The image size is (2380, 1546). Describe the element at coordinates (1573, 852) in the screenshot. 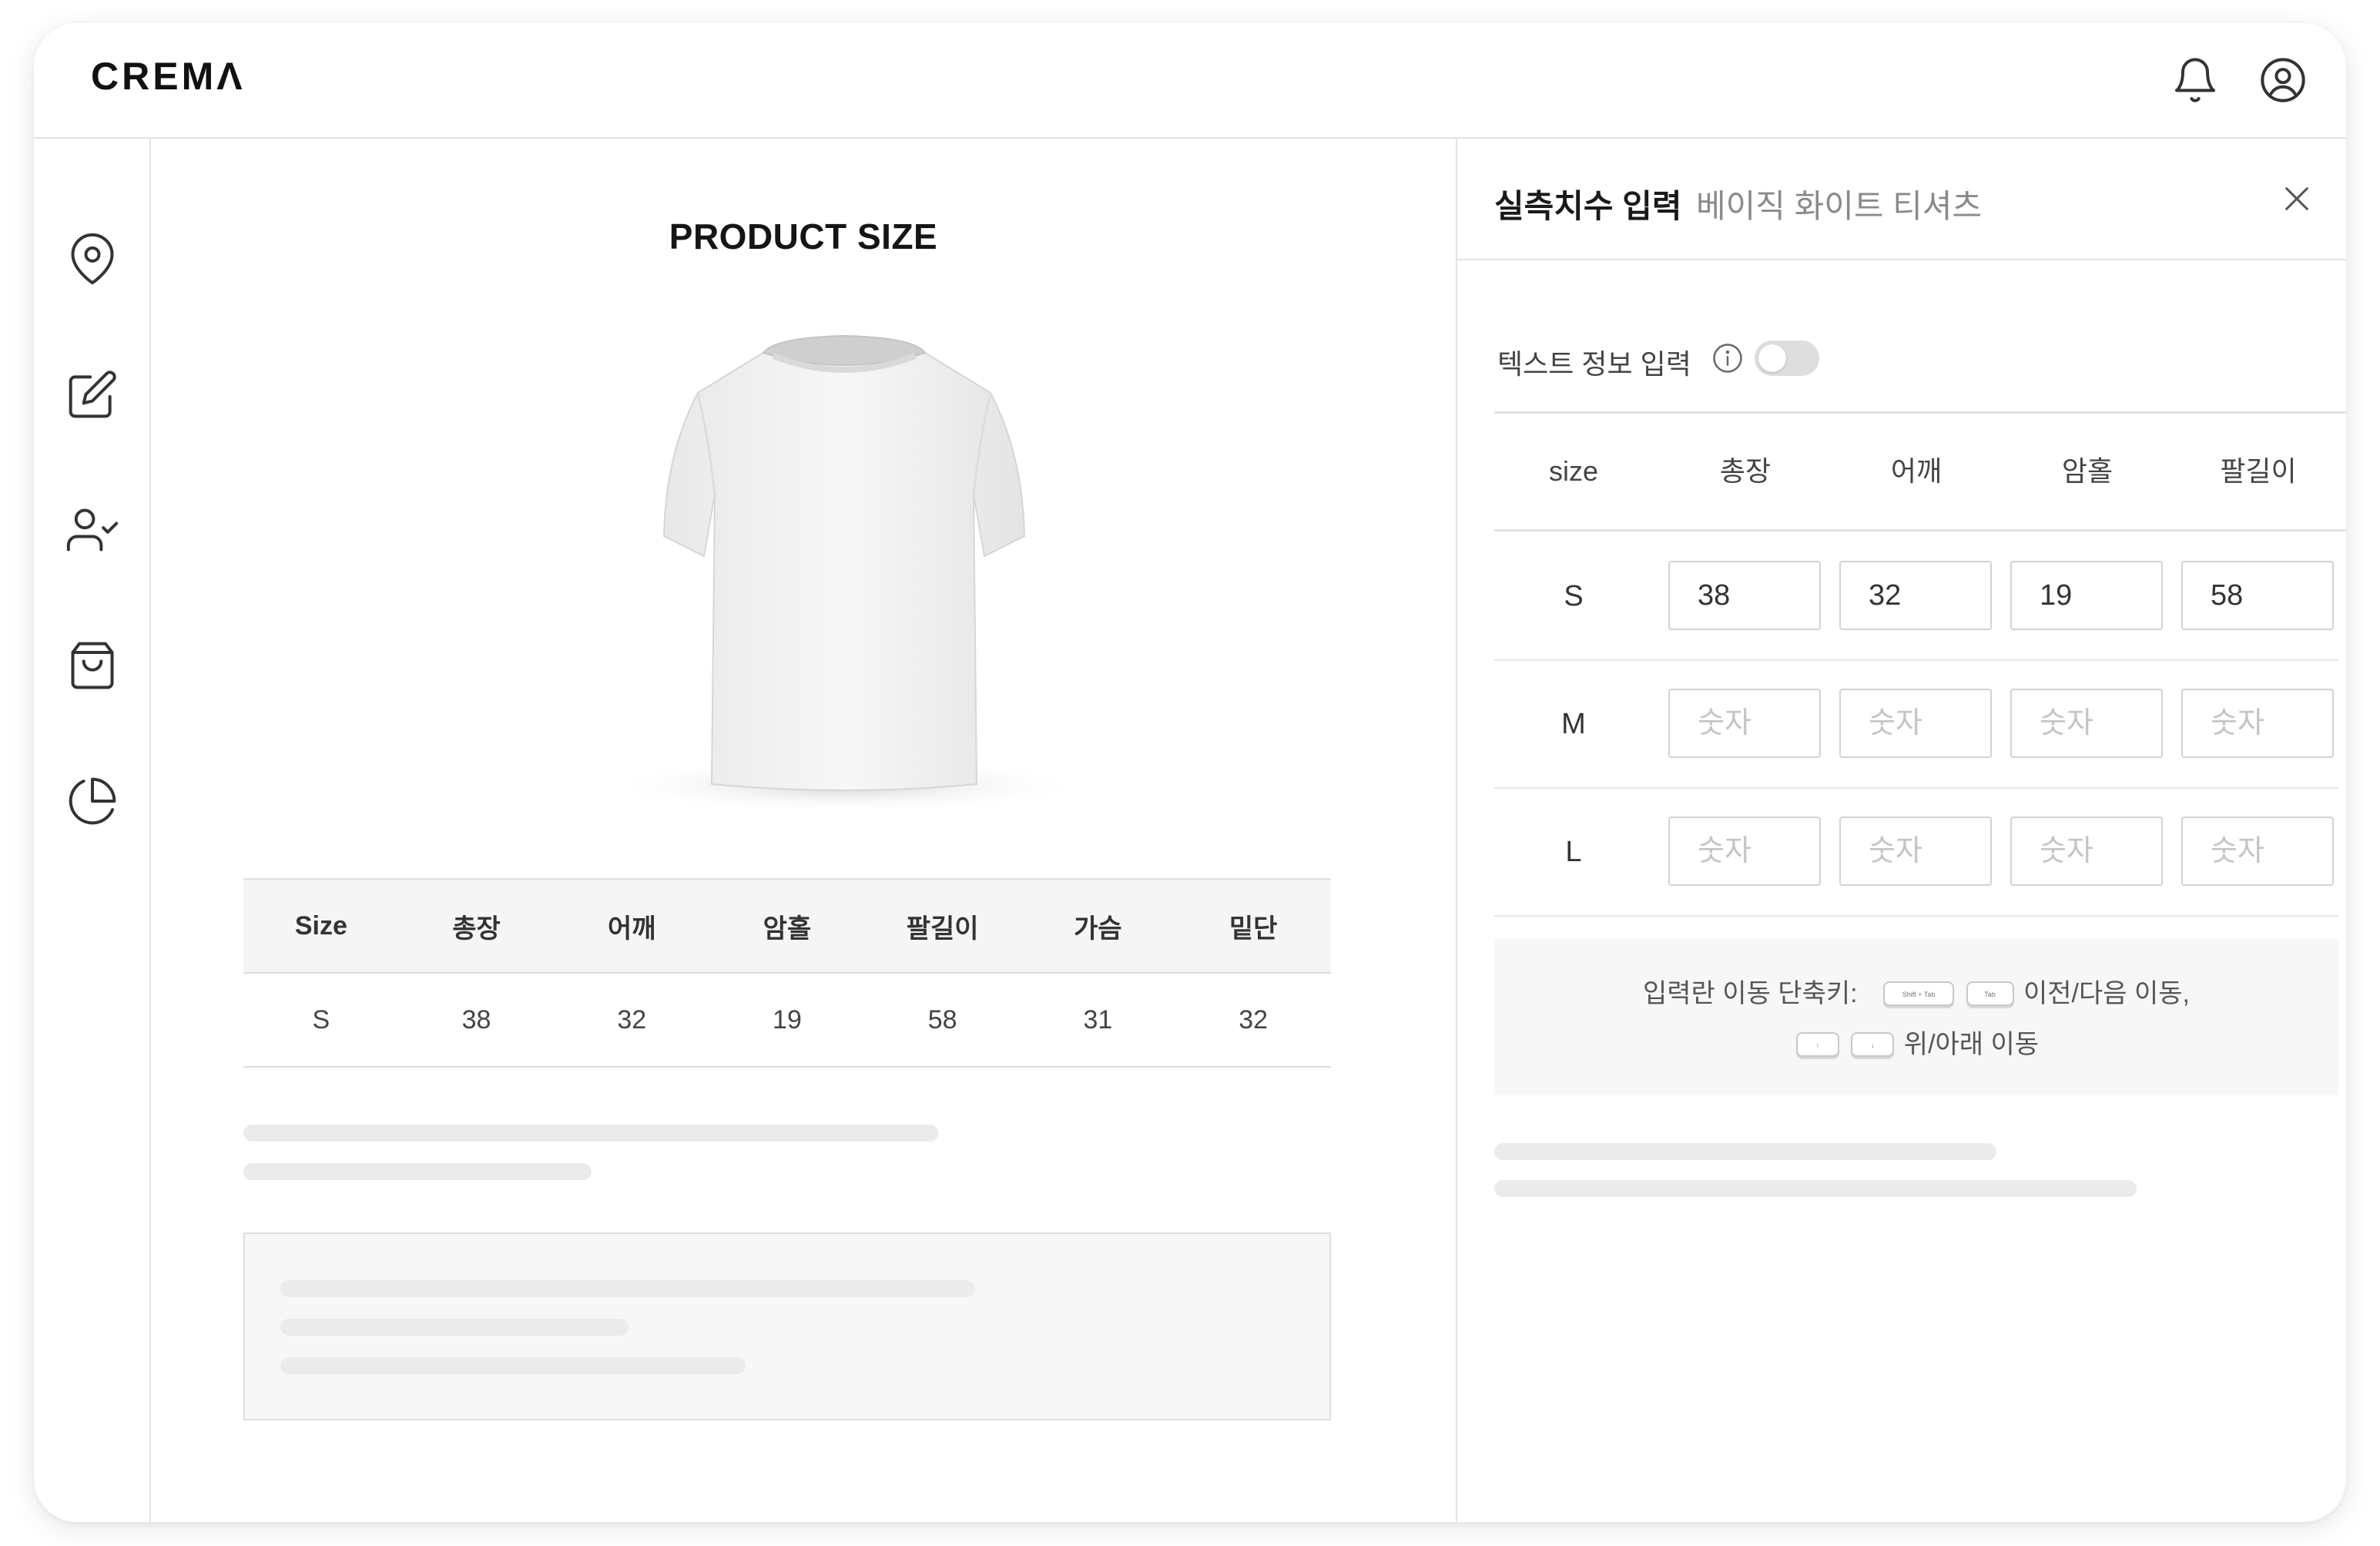

I see `size-label: L` at that location.